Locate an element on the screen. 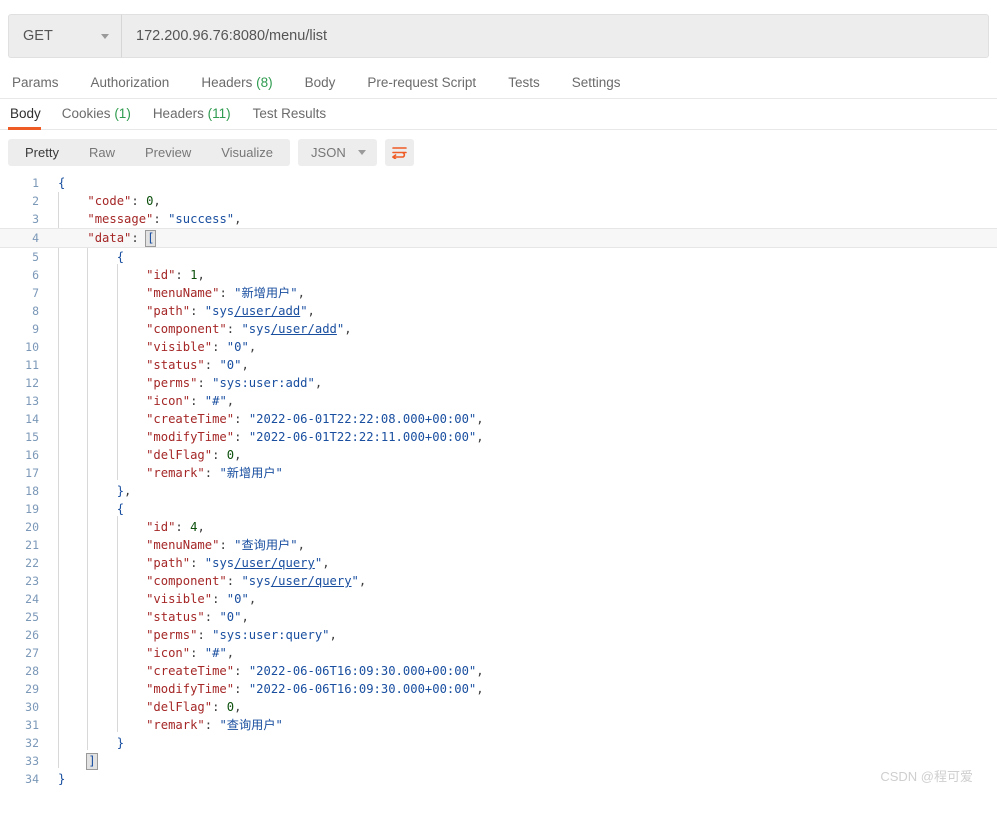  code-line: 17 "remark": "新增用户" is located at coordinates (498, 473).